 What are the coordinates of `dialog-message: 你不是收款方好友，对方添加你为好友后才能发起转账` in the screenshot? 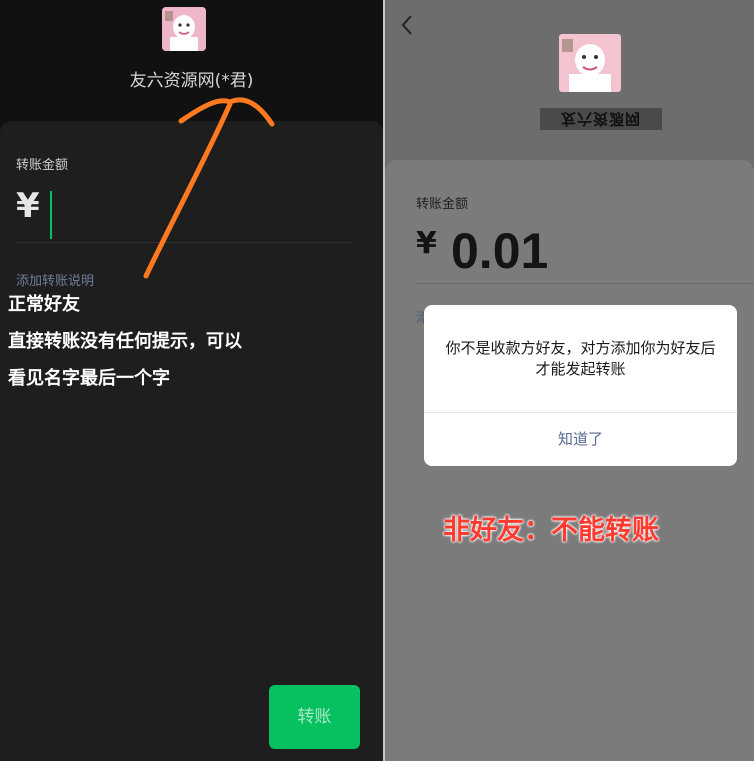 It's located at (580, 358).